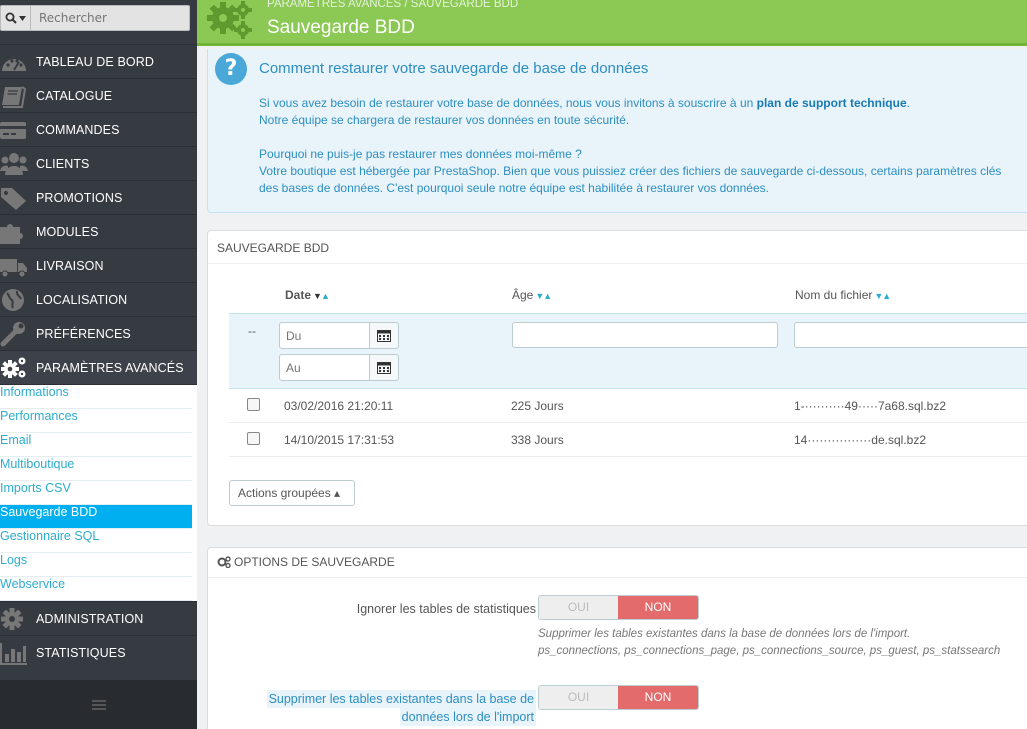 The height and width of the screenshot is (729, 1027). I want to click on tag-icon, so click(14, 198).